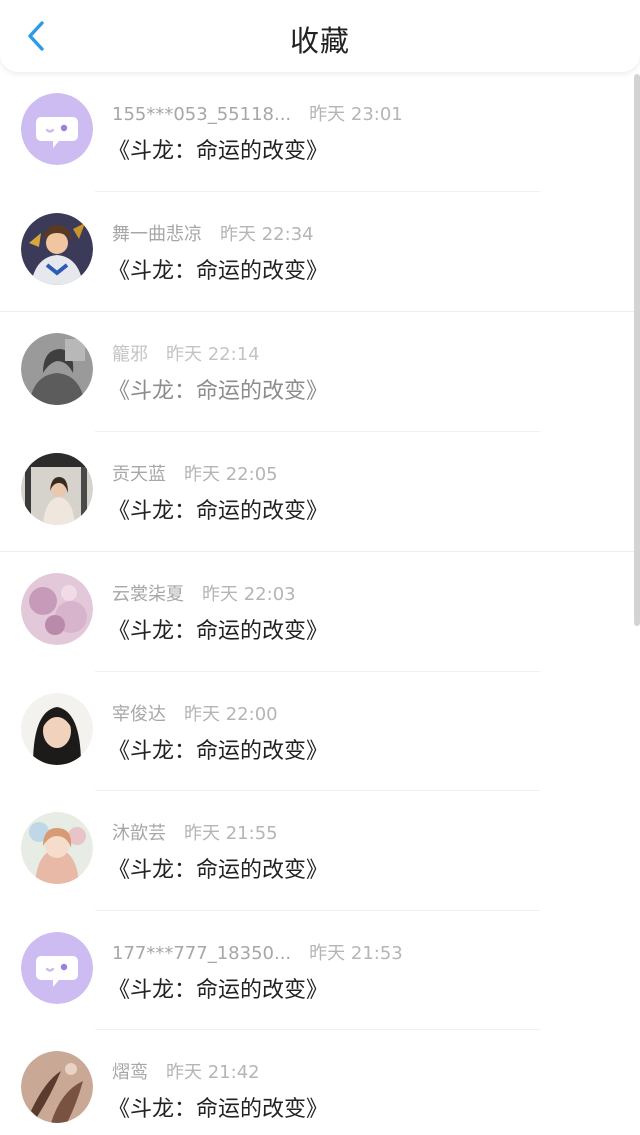  Describe the element at coordinates (320, 731) in the screenshot. I see `list-item: 宰俊达 昨天 22:00 《斗龙：命运的改变》` at that location.